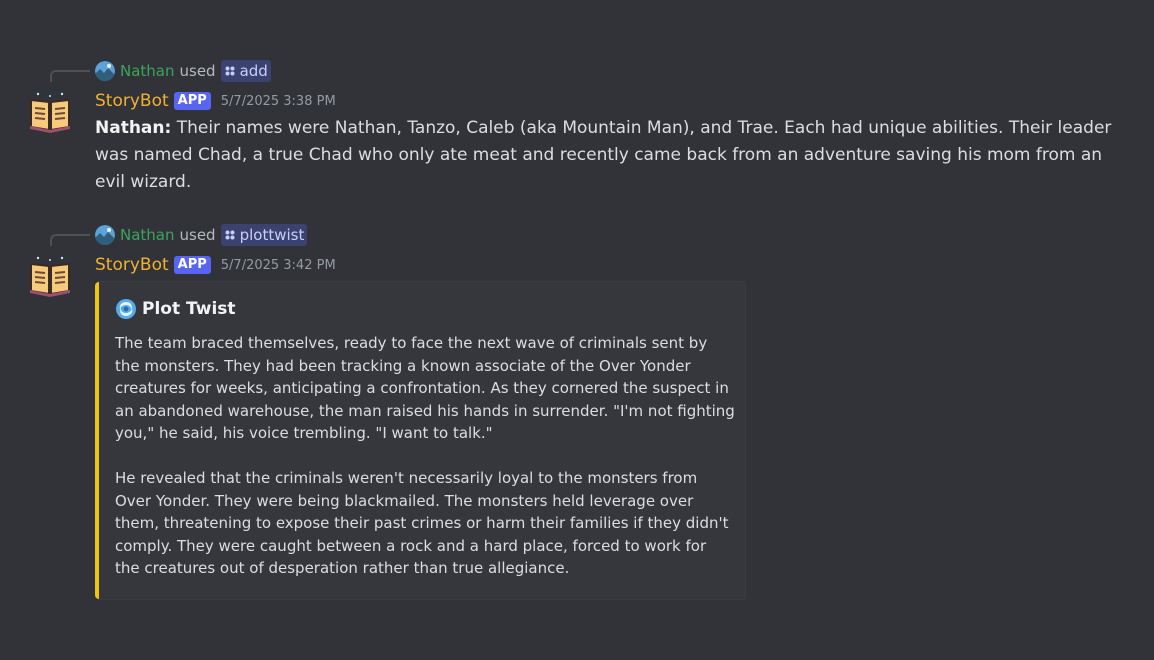 This screenshot has height=660, width=1154. I want to click on message-header: StoryBot APP 5/7/2025 3:42 PM, so click(215, 265).